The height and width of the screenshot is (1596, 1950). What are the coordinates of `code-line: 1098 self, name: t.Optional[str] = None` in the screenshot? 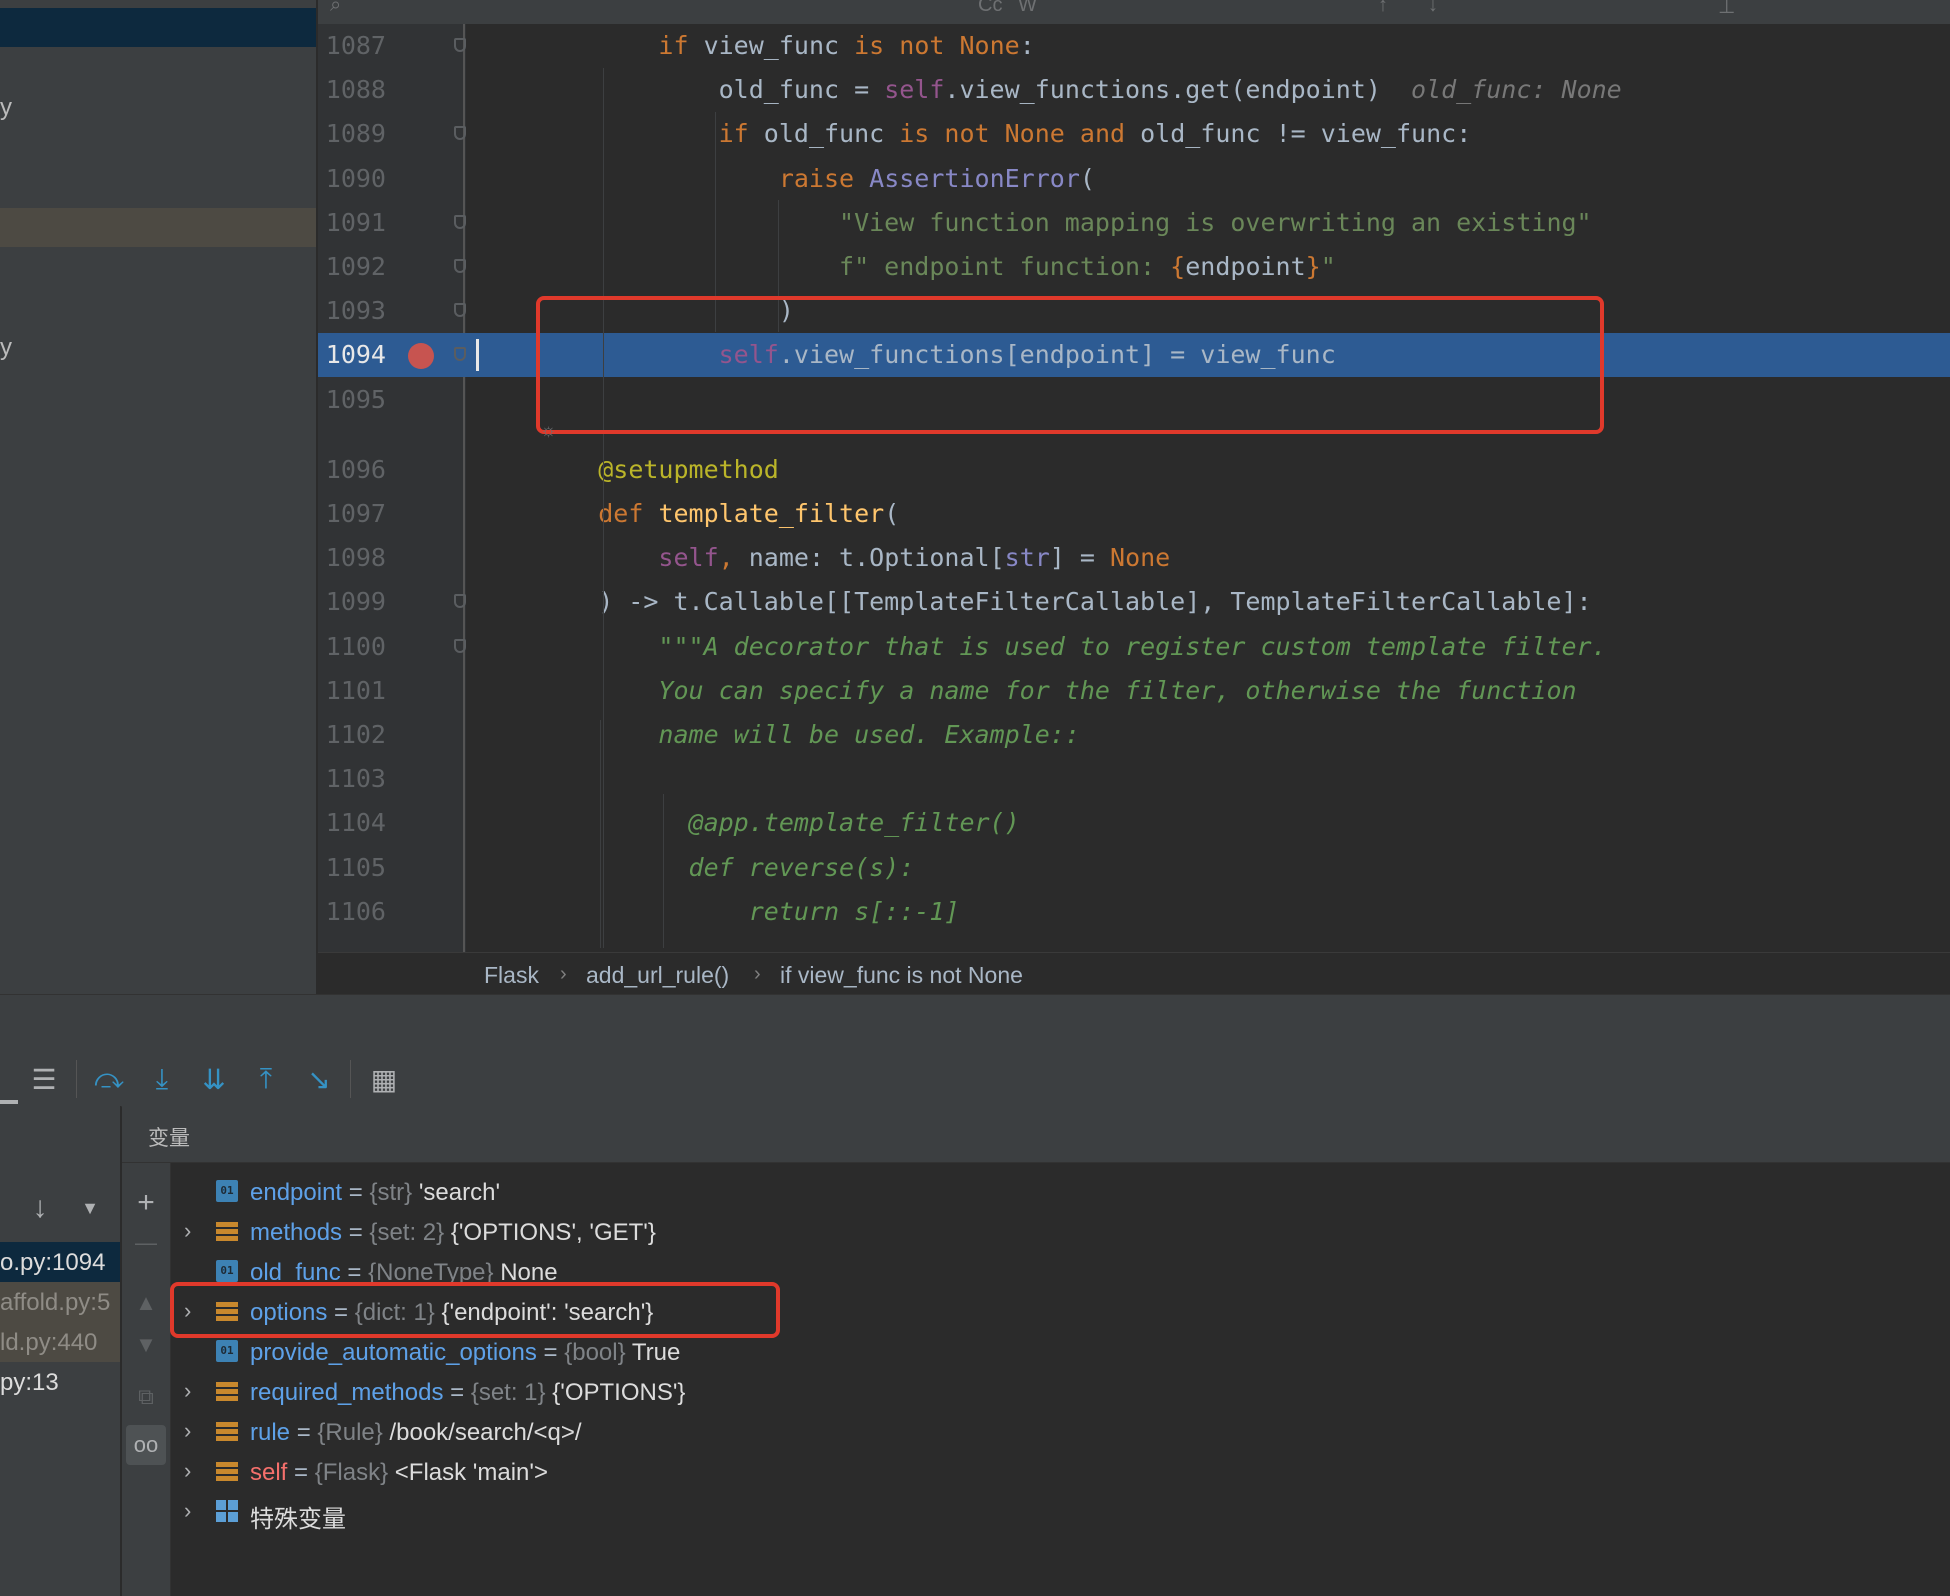 It's located at (1134, 558).